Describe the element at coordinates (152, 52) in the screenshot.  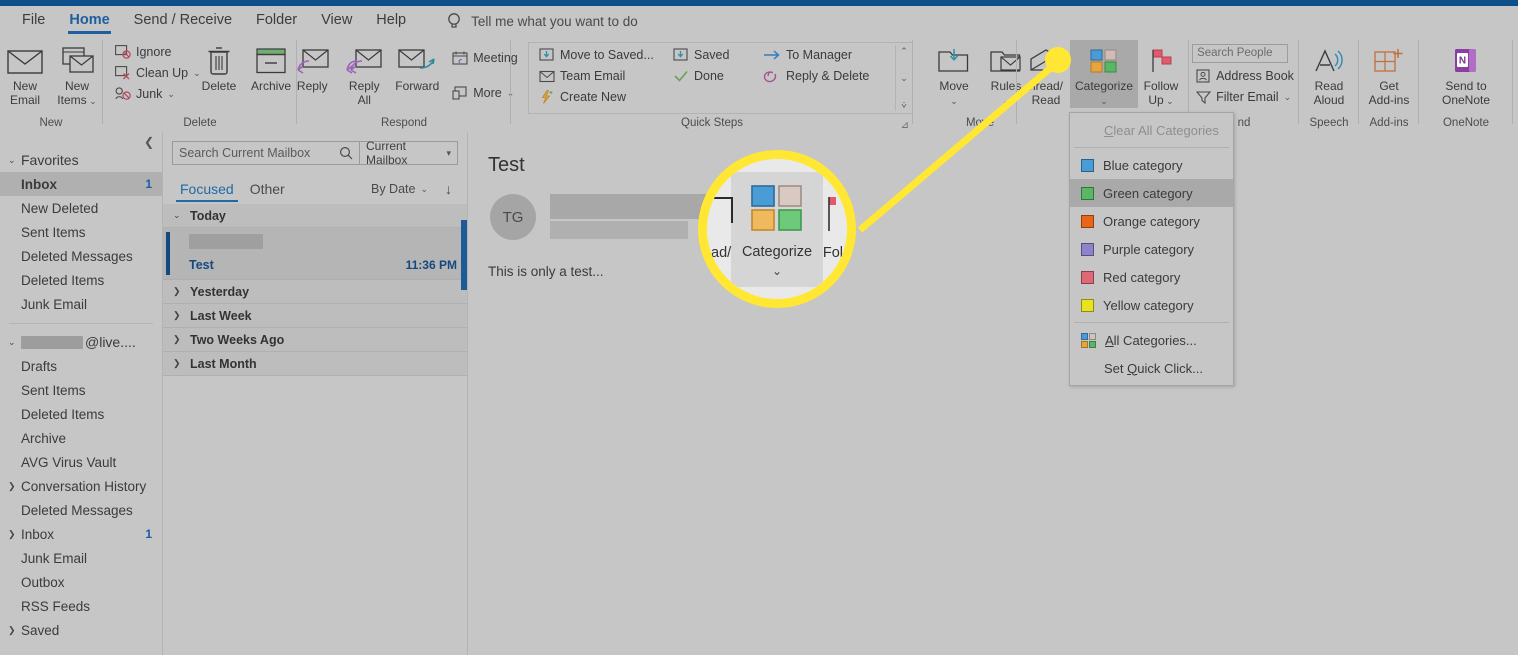
I see `ignore-button: Ignore` at that location.